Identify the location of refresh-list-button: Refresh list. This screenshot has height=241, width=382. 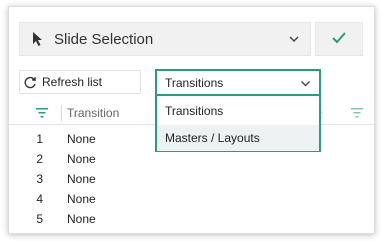
(80, 82).